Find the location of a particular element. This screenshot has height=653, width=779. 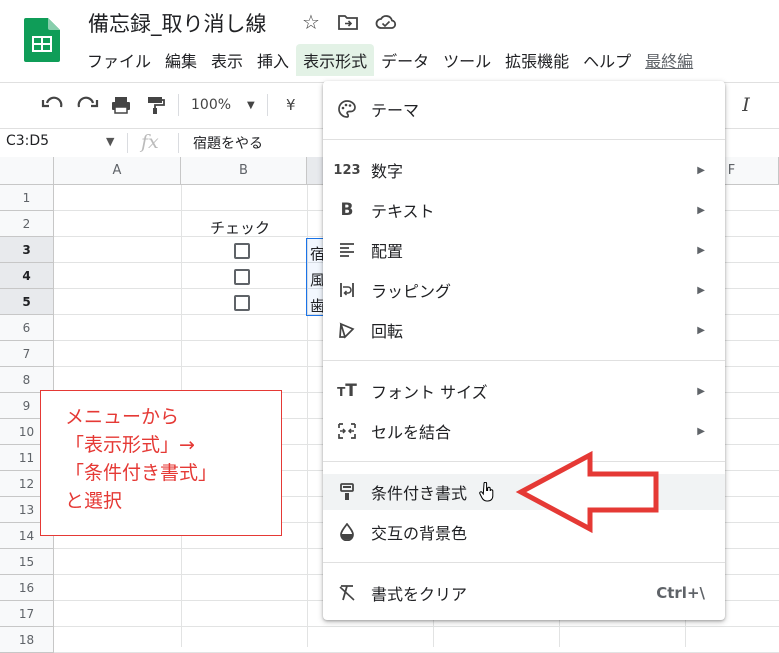

sheets-logo is located at coordinates (42, 40).